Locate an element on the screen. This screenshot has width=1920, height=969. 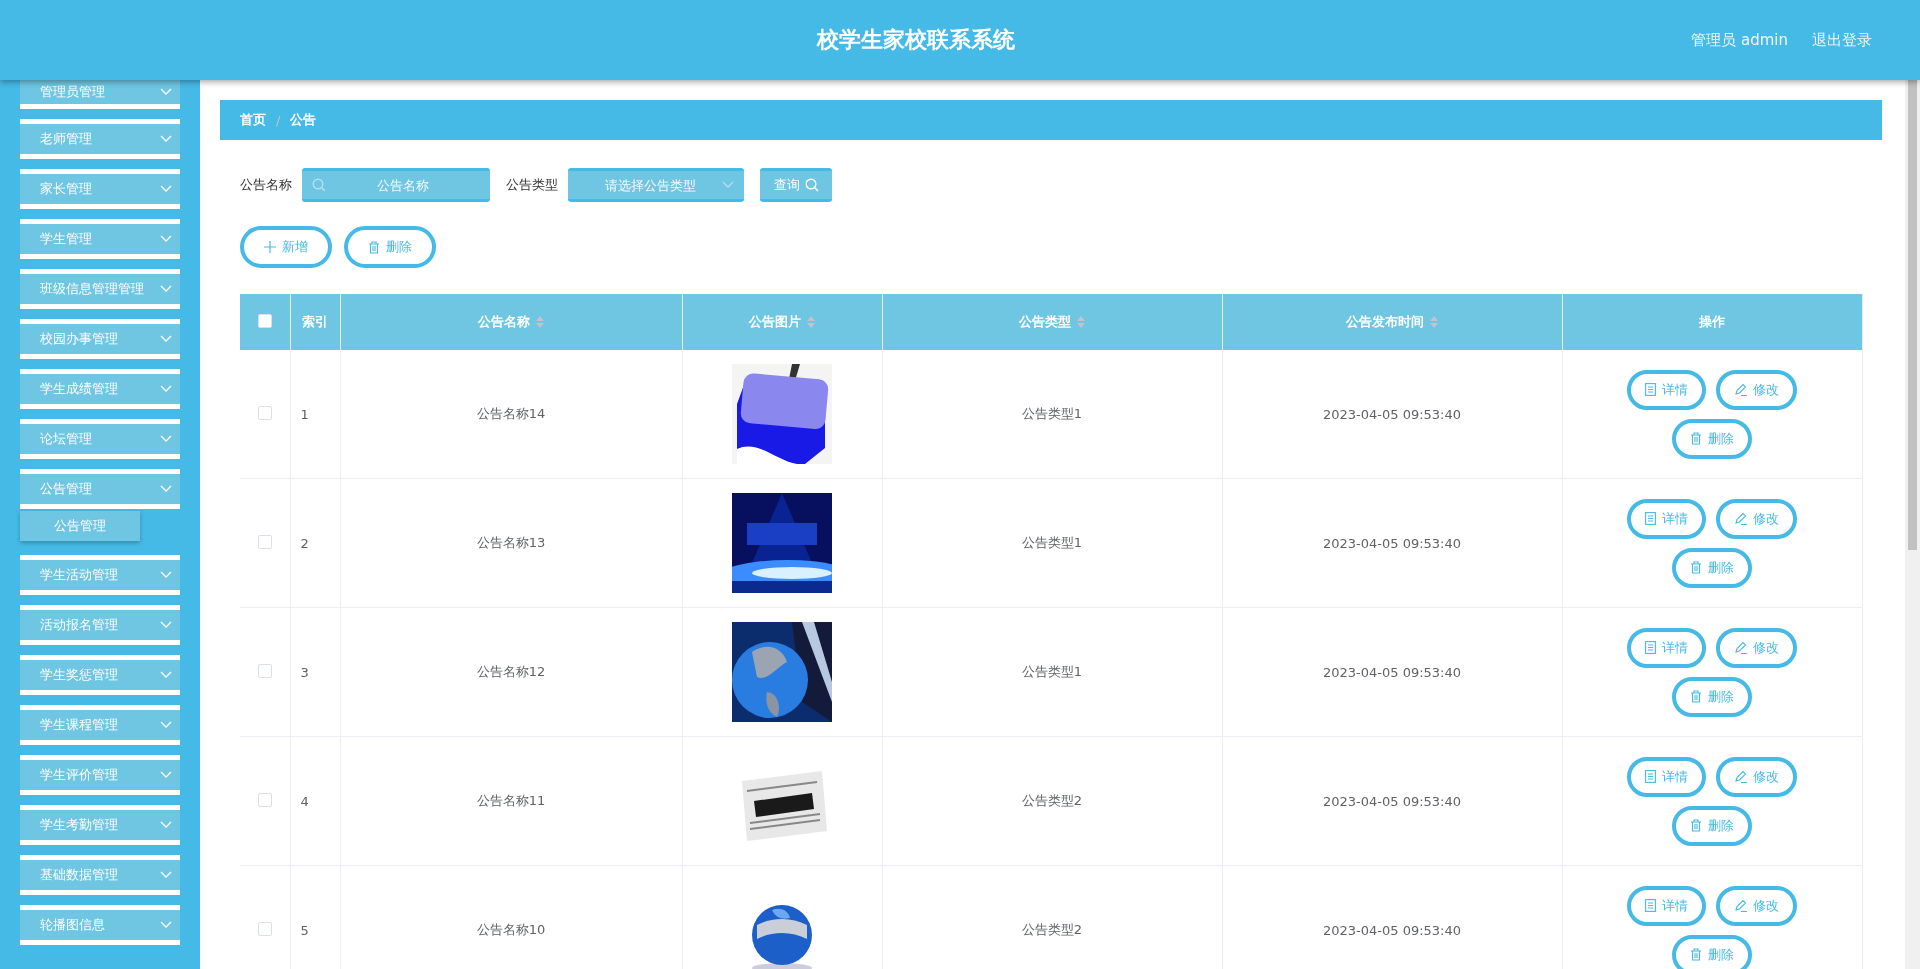
sidebar-item: 论坛管理 is located at coordinates (100, 439).